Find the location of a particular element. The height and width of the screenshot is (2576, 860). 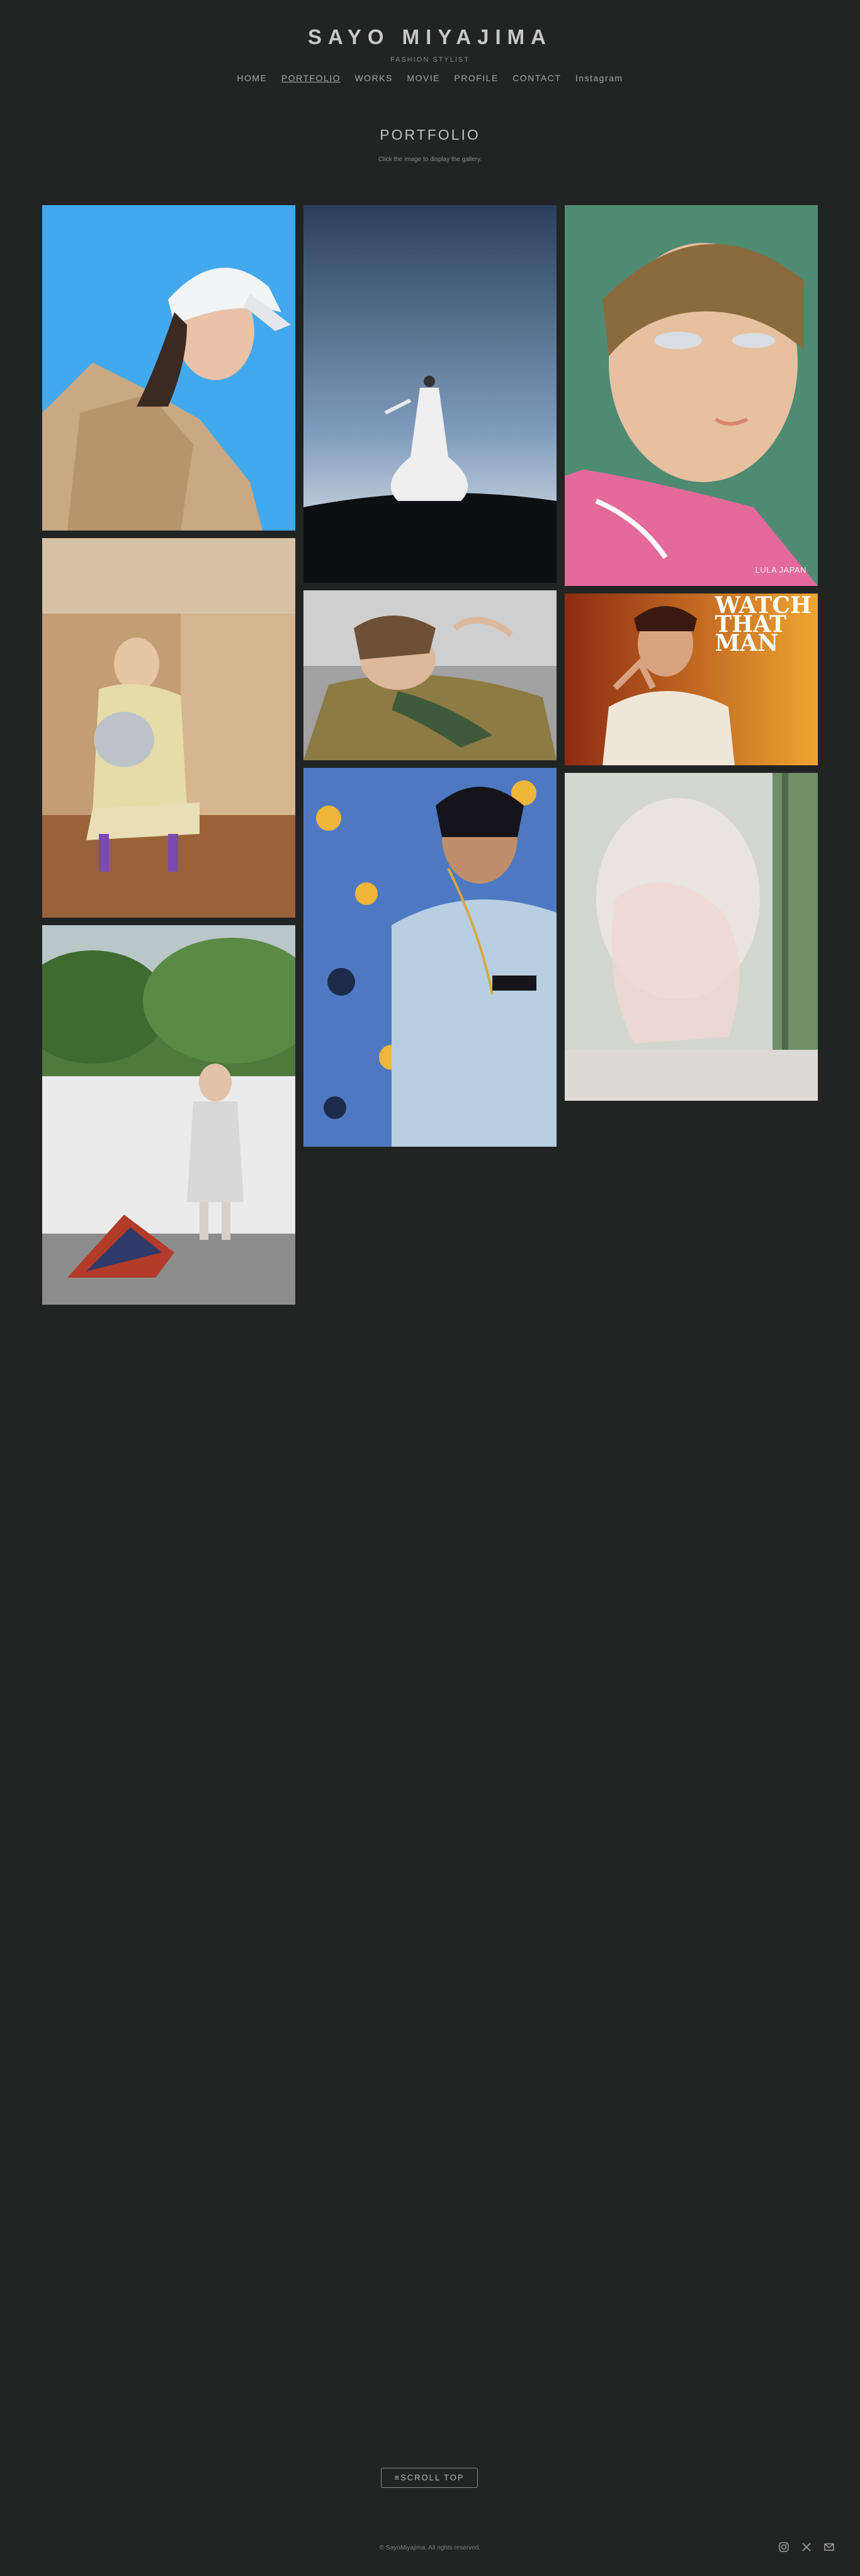

site-title: SAYO MIYAJIMA is located at coordinates (430, 37).